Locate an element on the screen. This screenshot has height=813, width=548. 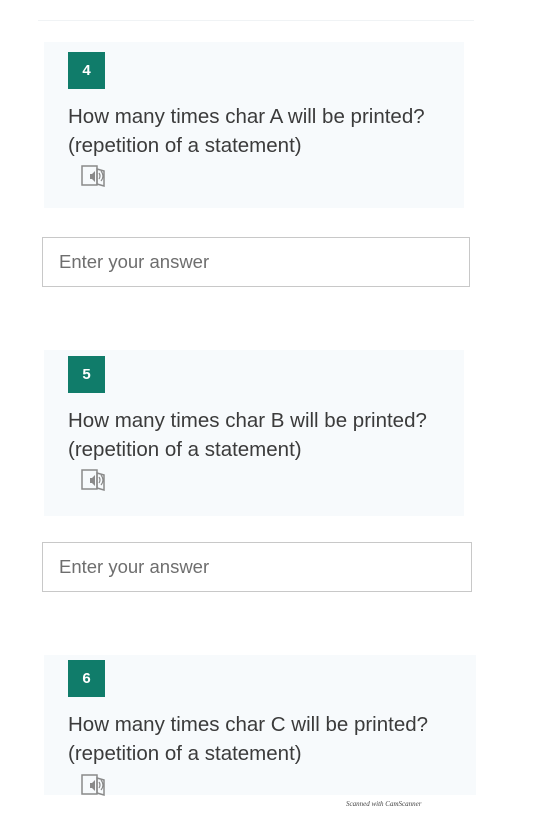
question-number-badge: 5 is located at coordinates (86, 374).